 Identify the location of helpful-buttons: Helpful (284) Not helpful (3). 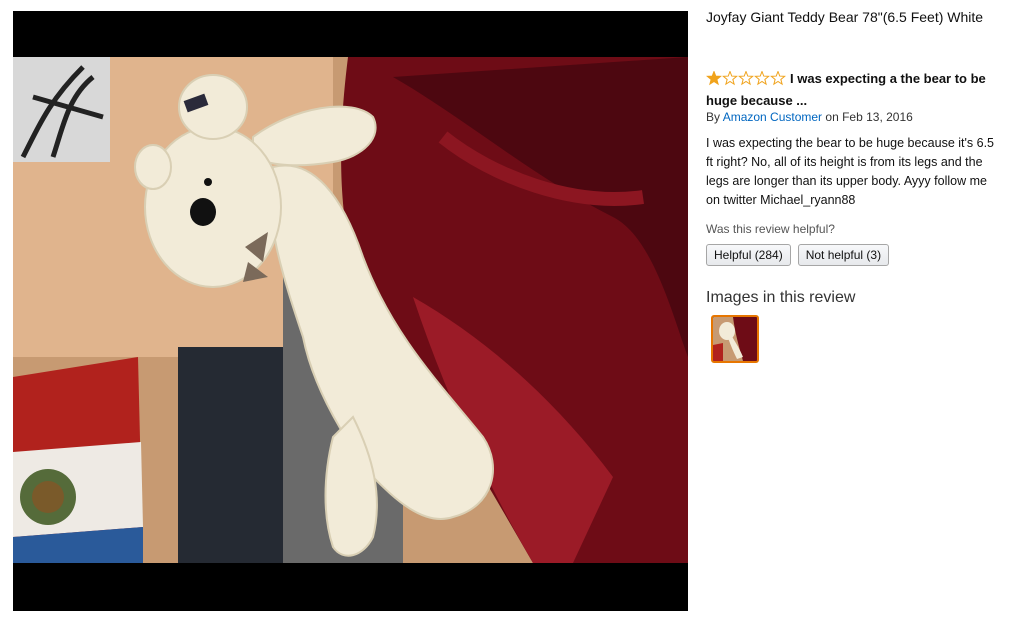
(801, 255).